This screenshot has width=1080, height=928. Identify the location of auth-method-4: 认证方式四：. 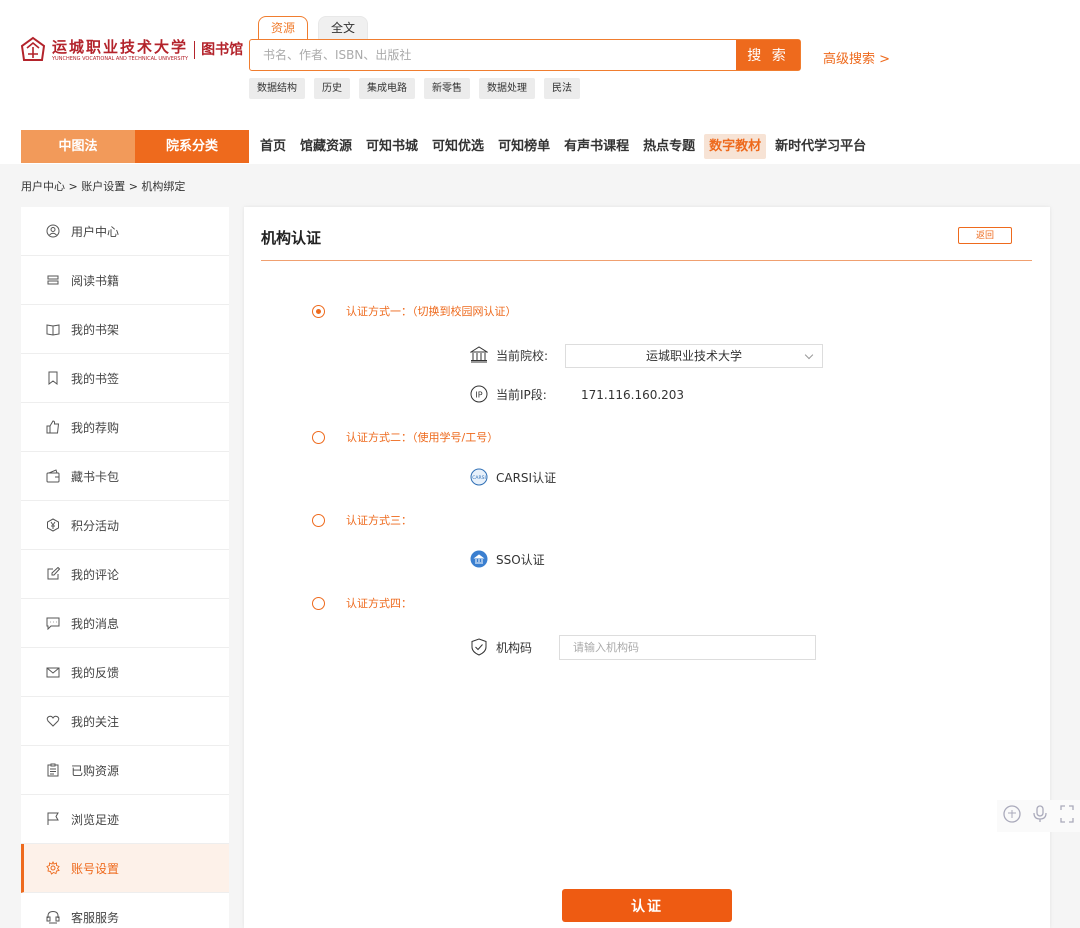
(362, 603).